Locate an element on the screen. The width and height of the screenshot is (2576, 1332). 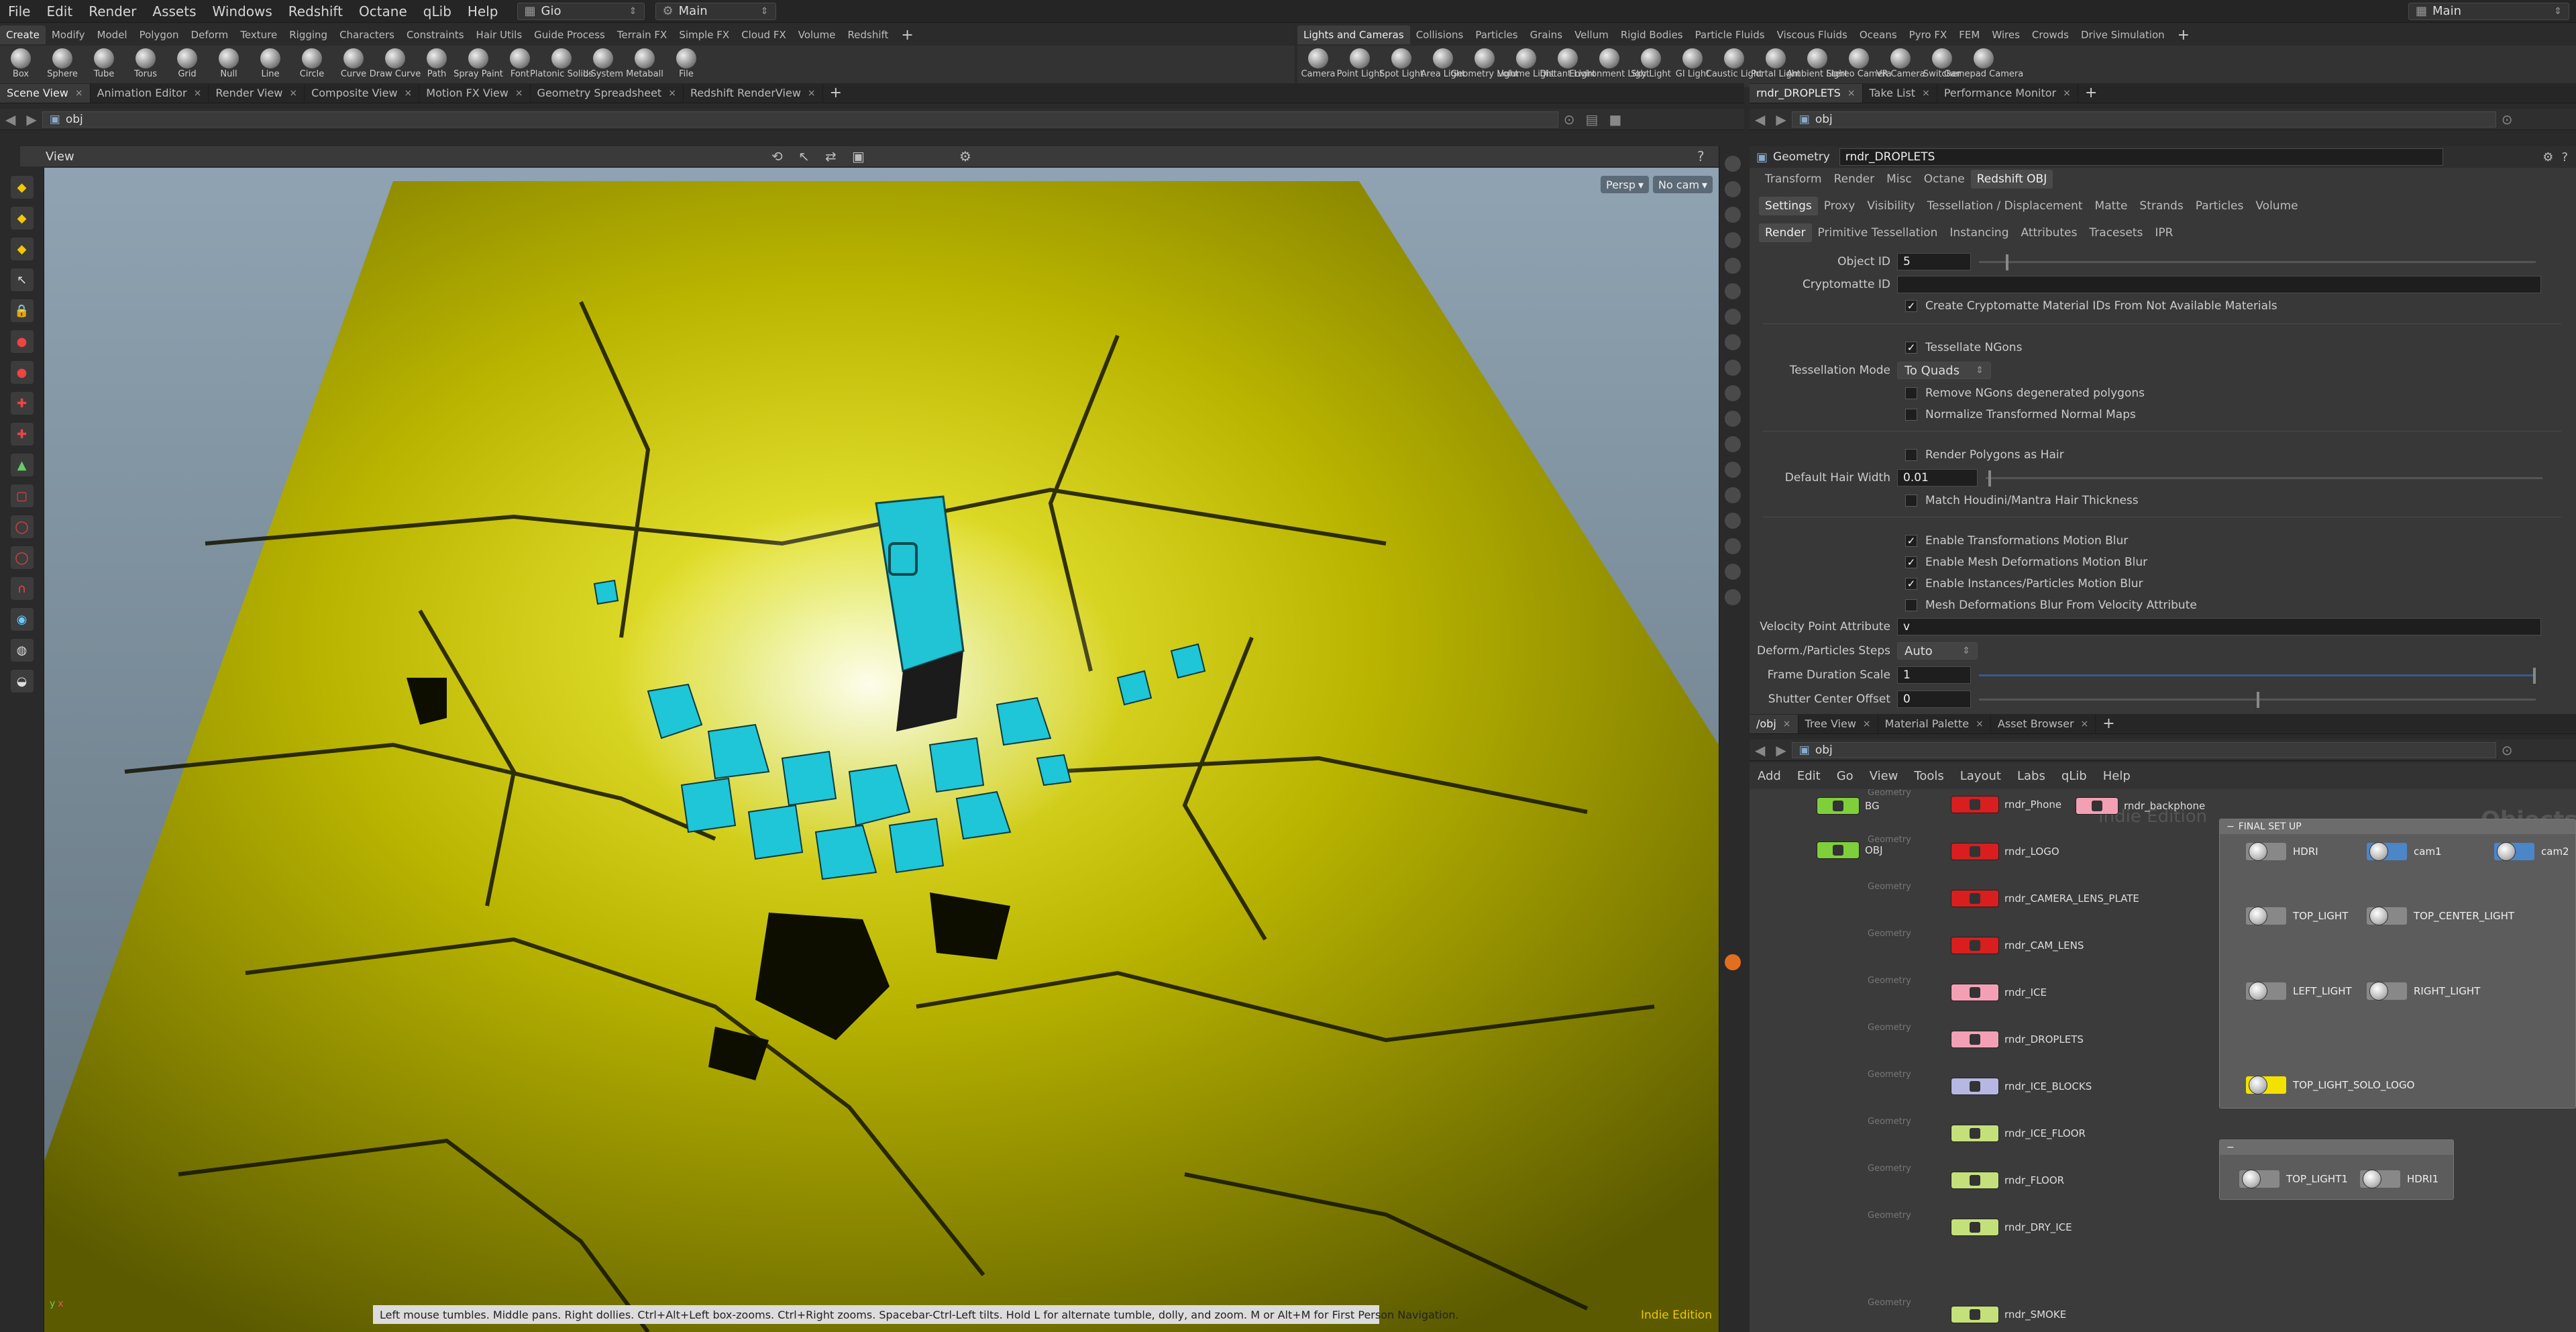
menu-octane: Octane is located at coordinates (383, 11).